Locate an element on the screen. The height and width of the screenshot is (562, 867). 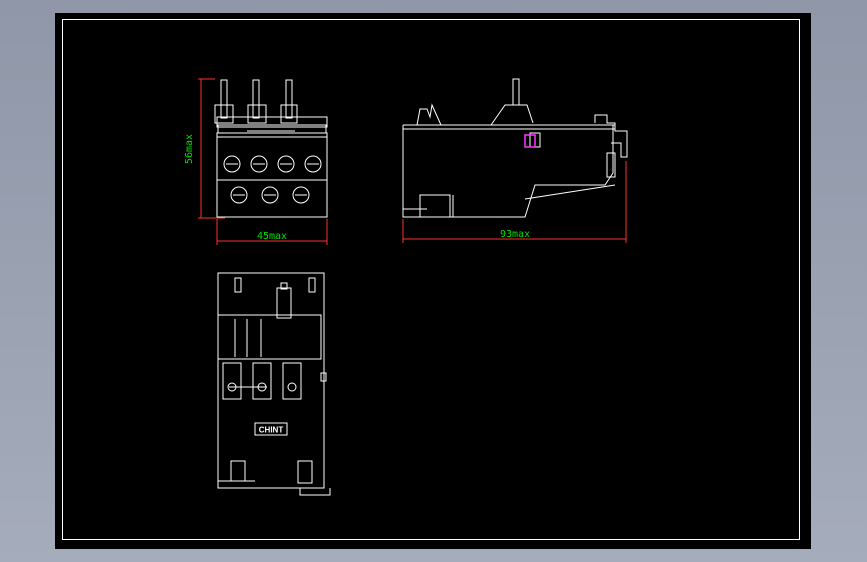
side-view is located at coordinates (515, 148).